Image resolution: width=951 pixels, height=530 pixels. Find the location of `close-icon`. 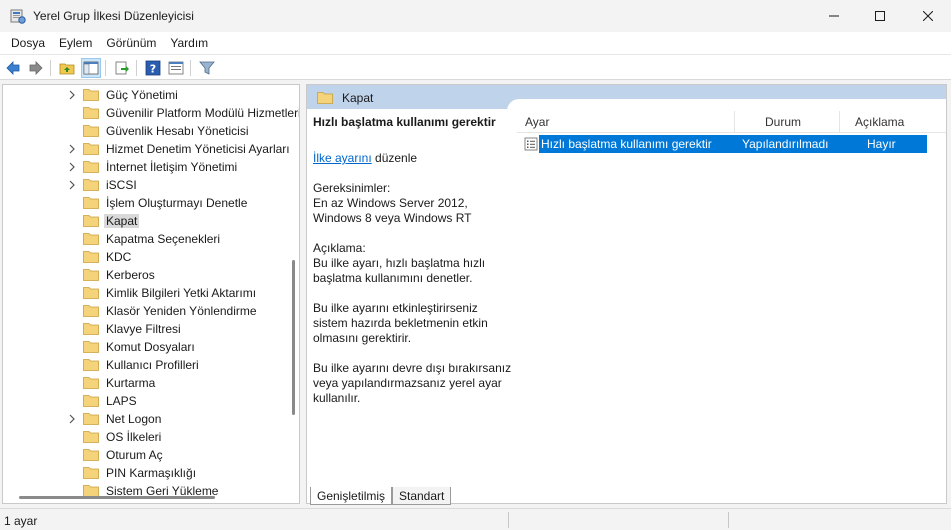

close-icon is located at coordinates (928, 16).